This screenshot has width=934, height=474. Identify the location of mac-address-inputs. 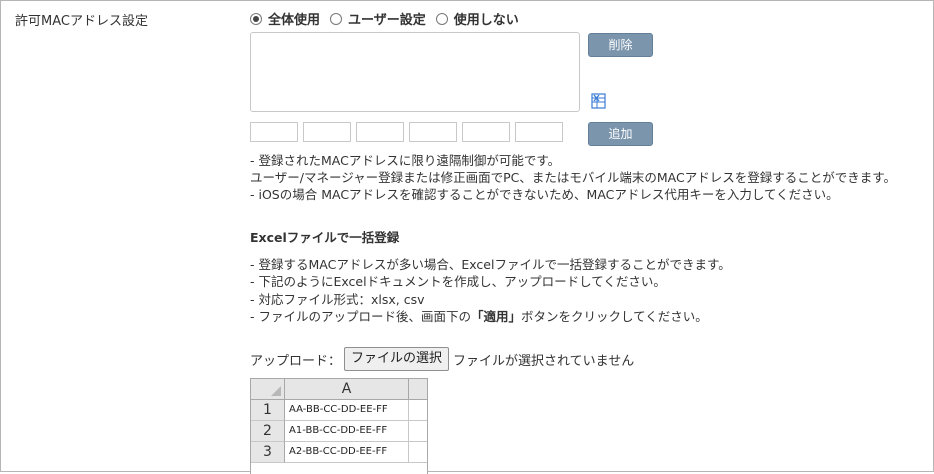
(409, 132).